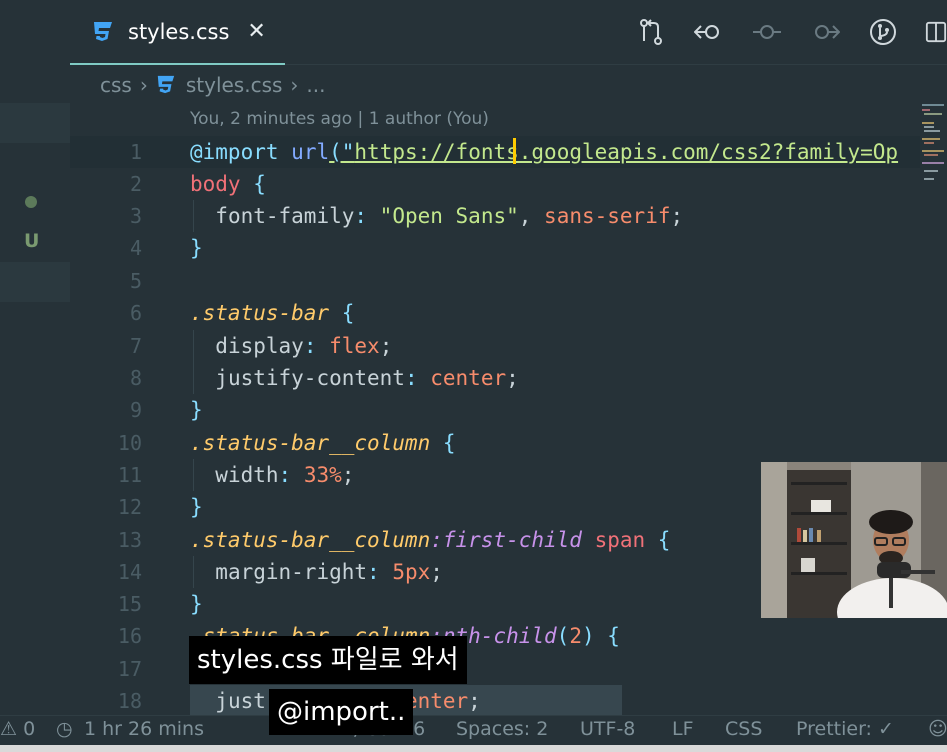  I want to click on code-line: 7 display: flex;, so click(495, 346).